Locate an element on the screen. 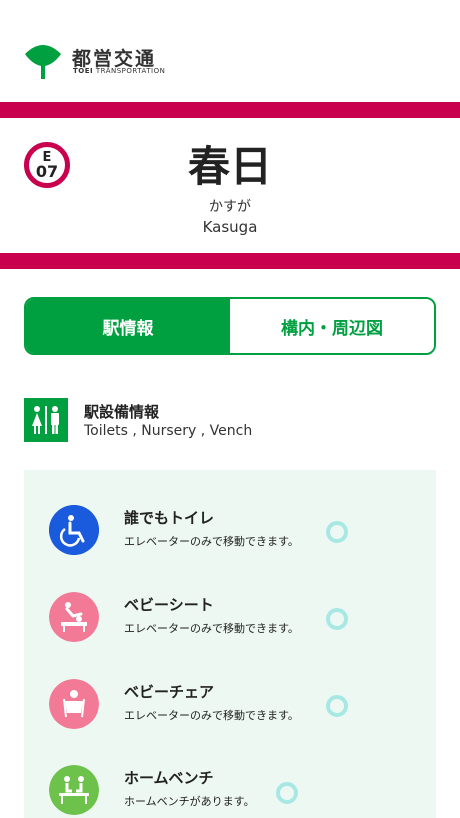  list-item: 誰でもトイレ エレベーターのみで移動できます。 is located at coordinates (230, 545).